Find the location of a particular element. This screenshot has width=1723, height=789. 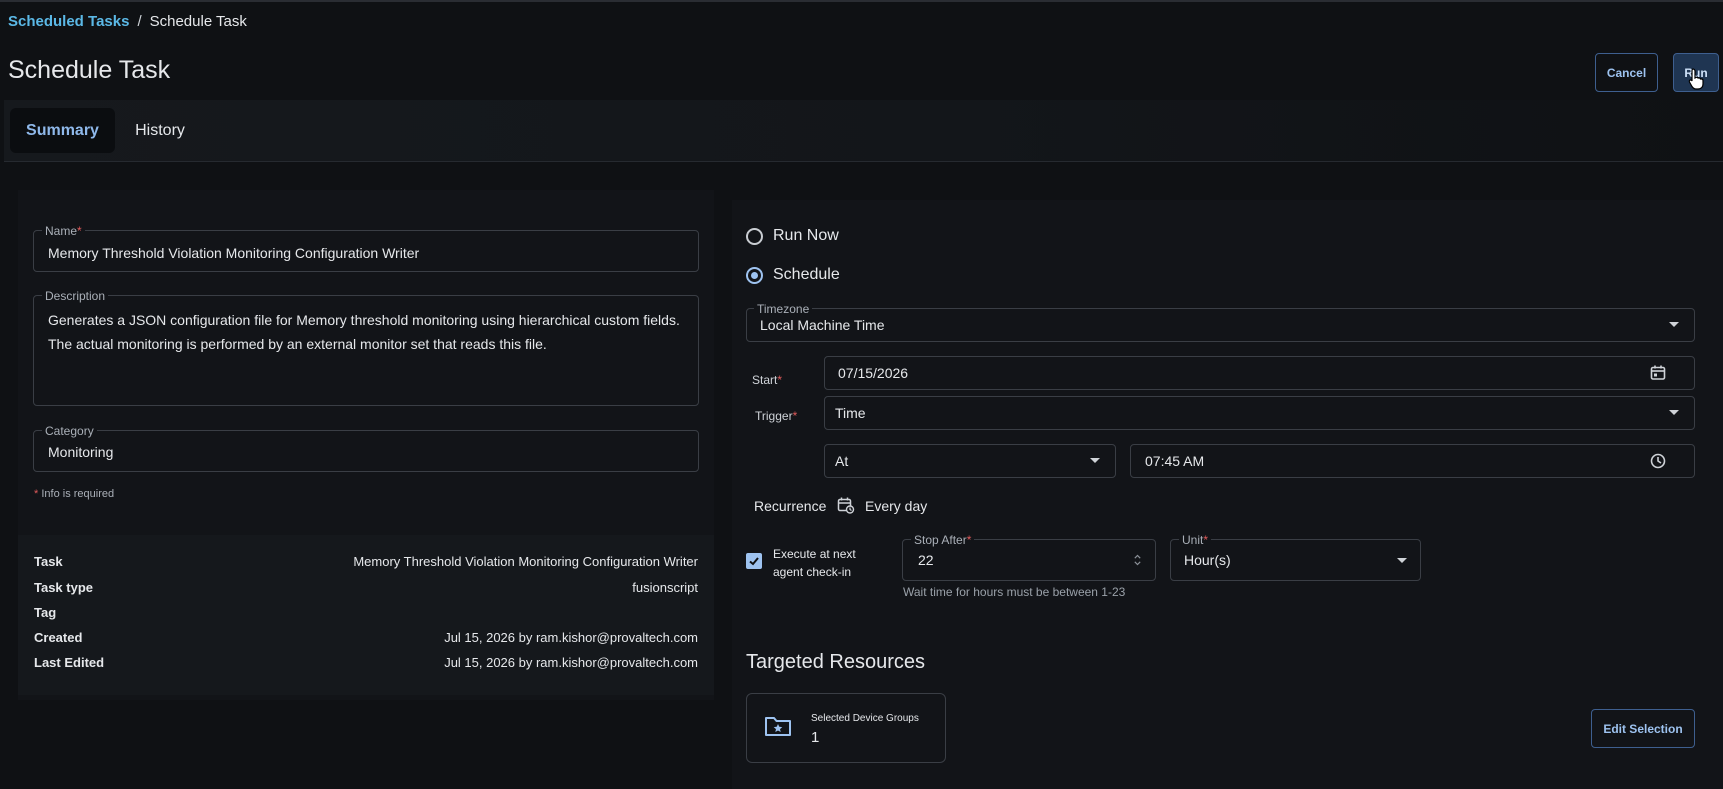

pointer-cursor-icon is located at coordinates (1696, 79).